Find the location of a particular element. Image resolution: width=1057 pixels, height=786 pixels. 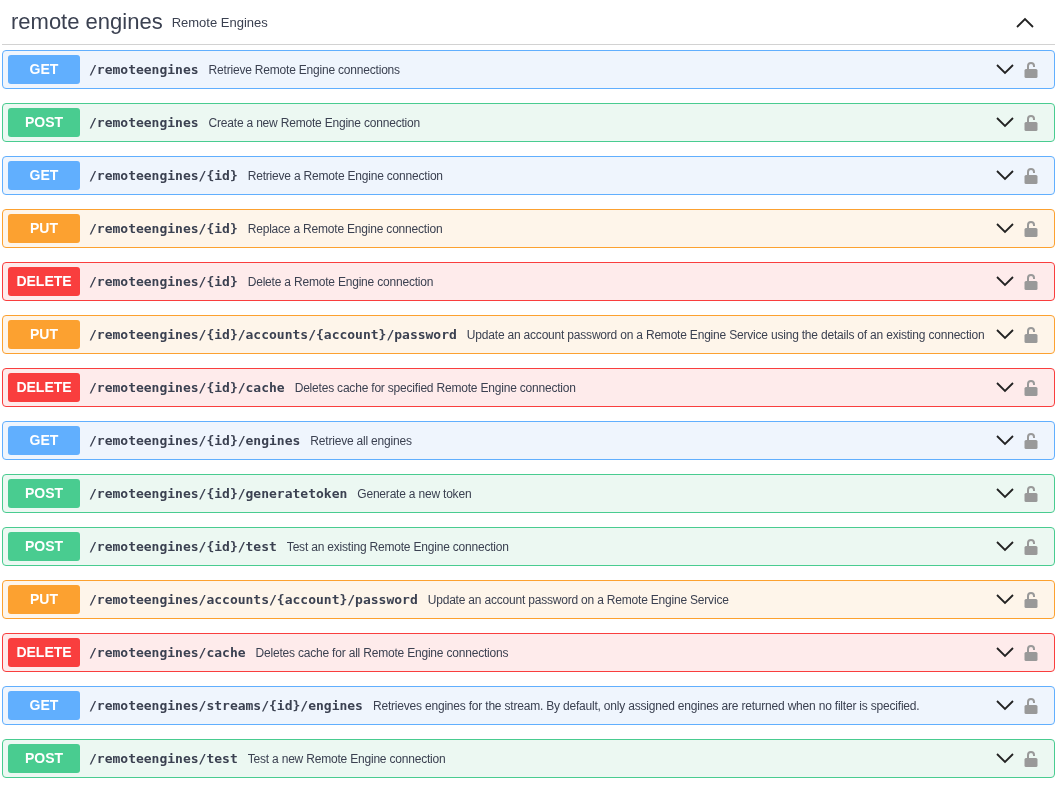

section-title: remote engines is located at coordinates (87, 22).